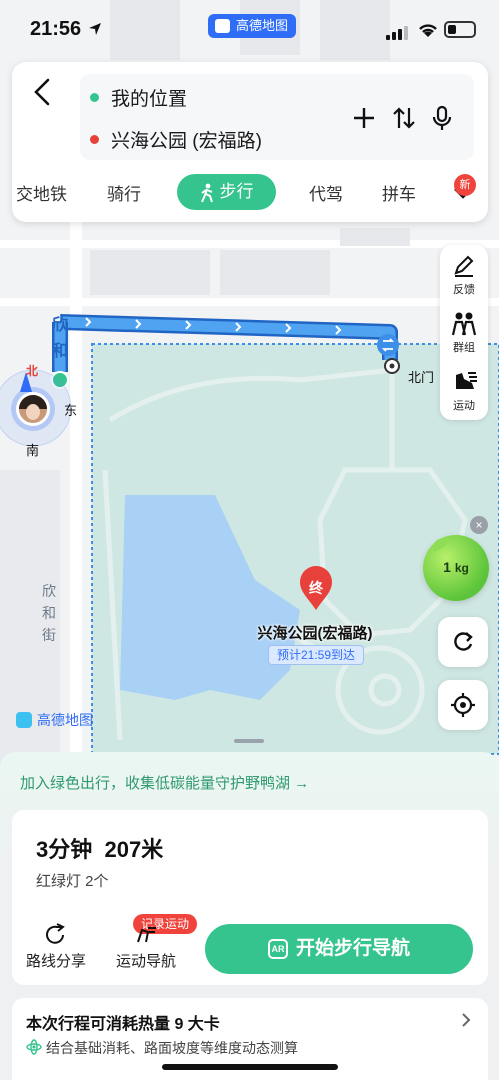 This screenshot has width=499, height=1080. Describe the element at coordinates (316, 588) in the screenshot. I see `destination-pin-label: 终` at that location.